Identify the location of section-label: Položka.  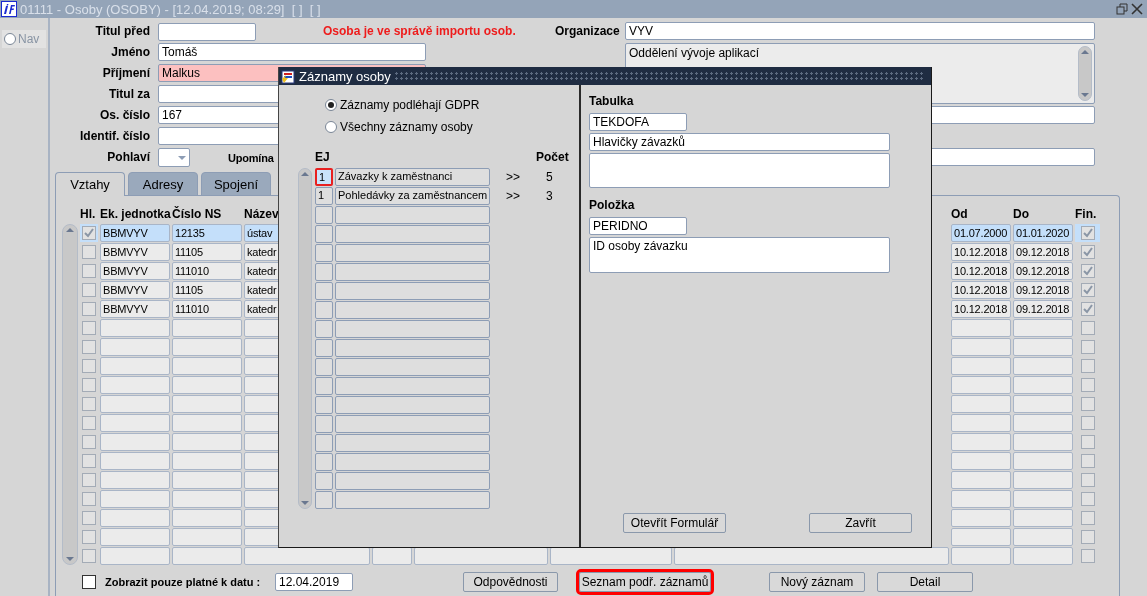
(612, 205).